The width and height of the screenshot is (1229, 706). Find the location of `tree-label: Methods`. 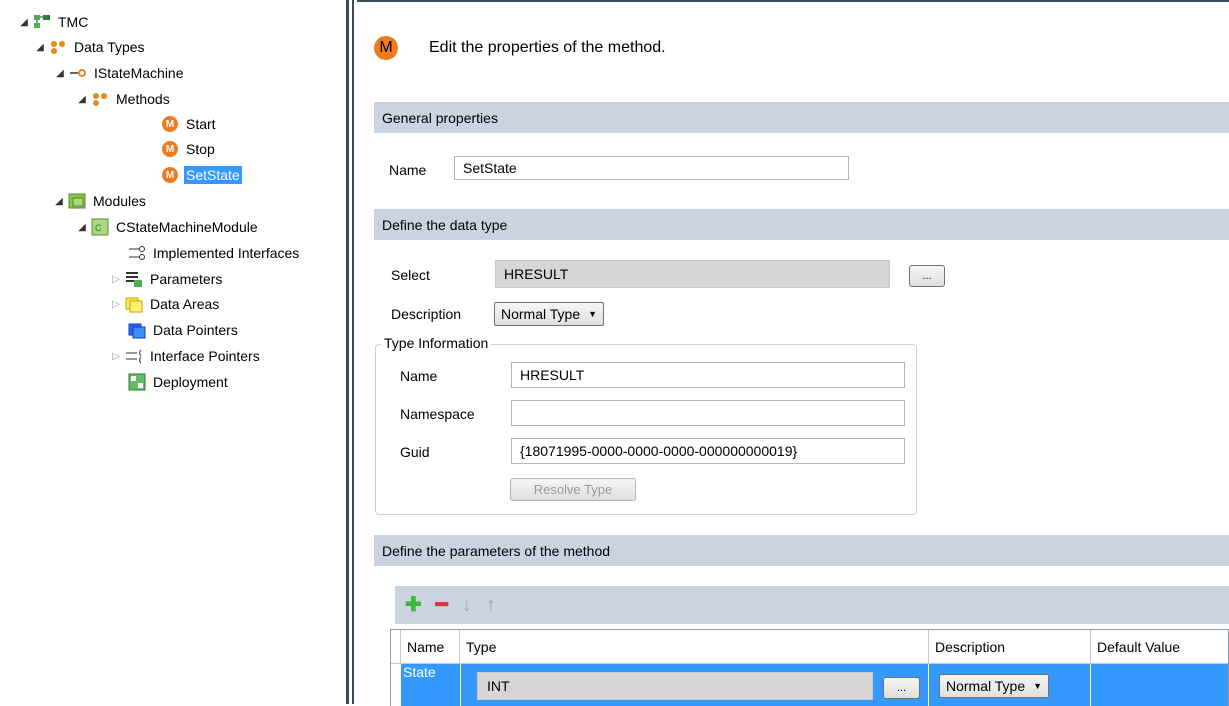

tree-label: Methods is located at coordinates (143, 99).